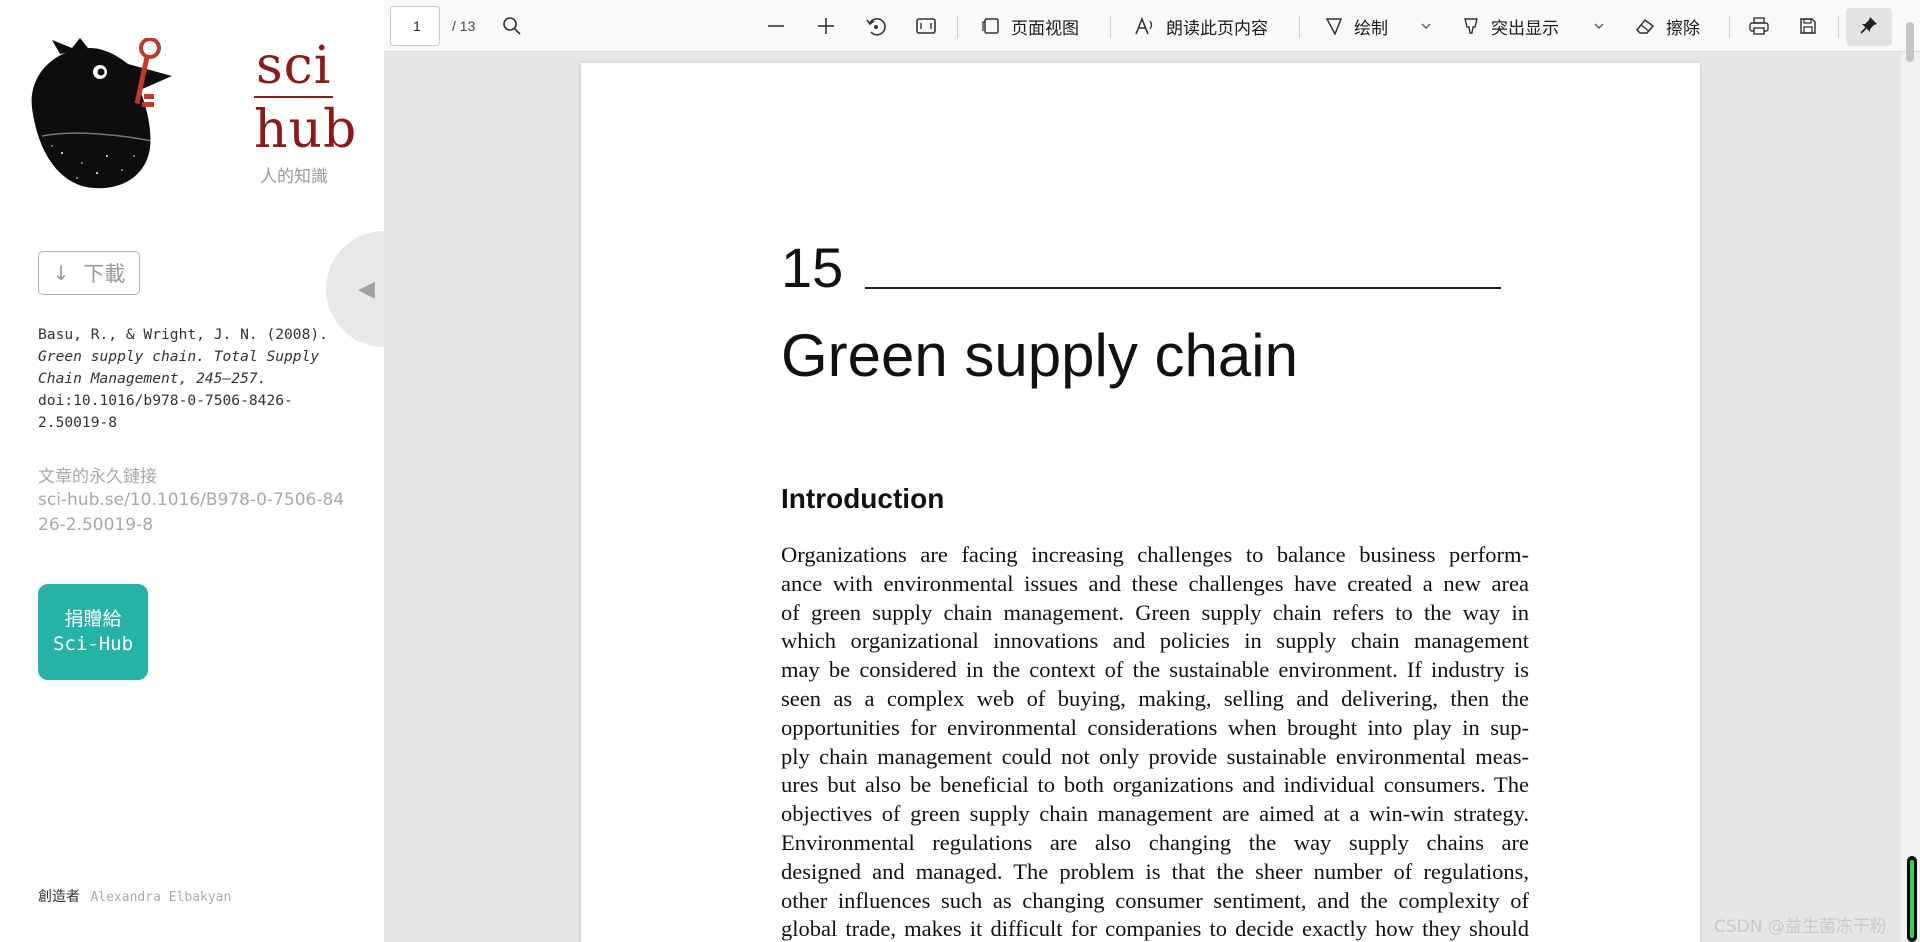  Describe the element at coordinates (366, 289) in the screenshot. I see `triangle-left-icon: ◀` at that location.